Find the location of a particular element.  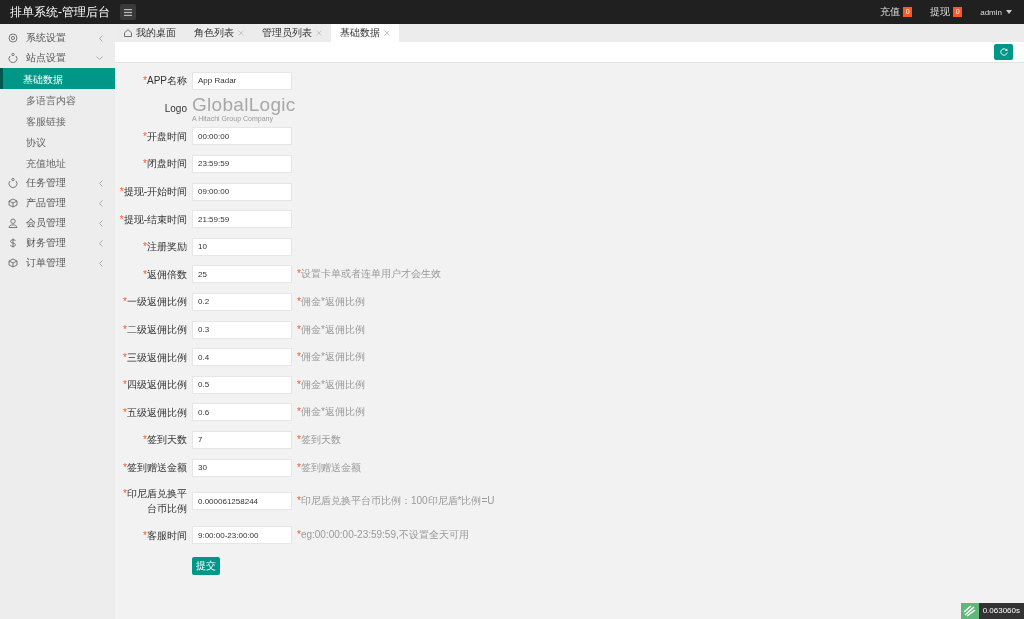

field-label: *客服时间 is located at coordinates (164, 535).